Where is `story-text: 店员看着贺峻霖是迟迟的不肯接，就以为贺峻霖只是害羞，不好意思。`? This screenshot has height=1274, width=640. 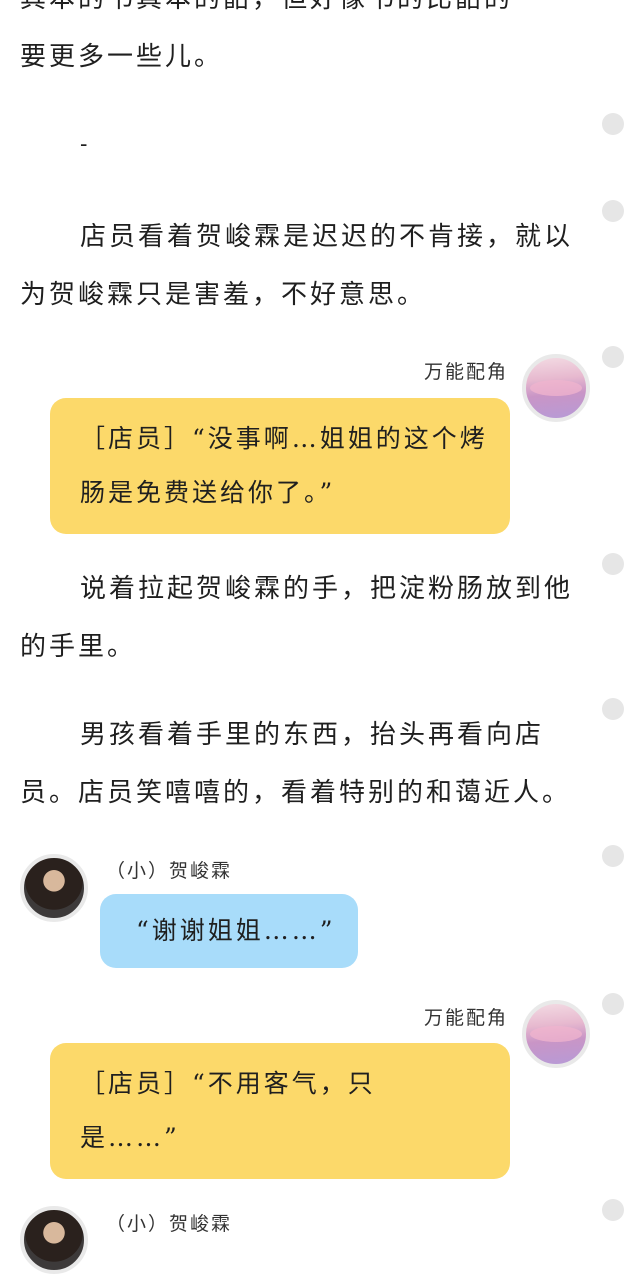 story-text: 店员看着贺峻霖是迟迟的不肯接，就以为贺峻霖只是害羞，不好意思。 is located at coordinates (297, 266).